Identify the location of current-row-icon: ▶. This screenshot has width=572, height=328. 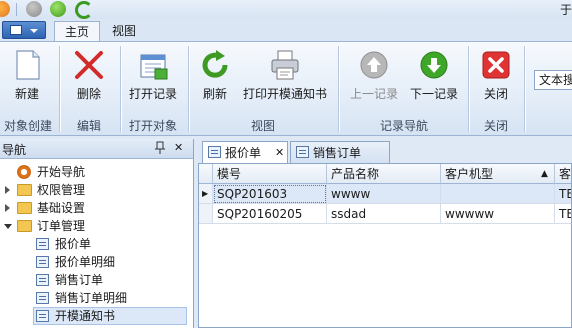
(205, 193).